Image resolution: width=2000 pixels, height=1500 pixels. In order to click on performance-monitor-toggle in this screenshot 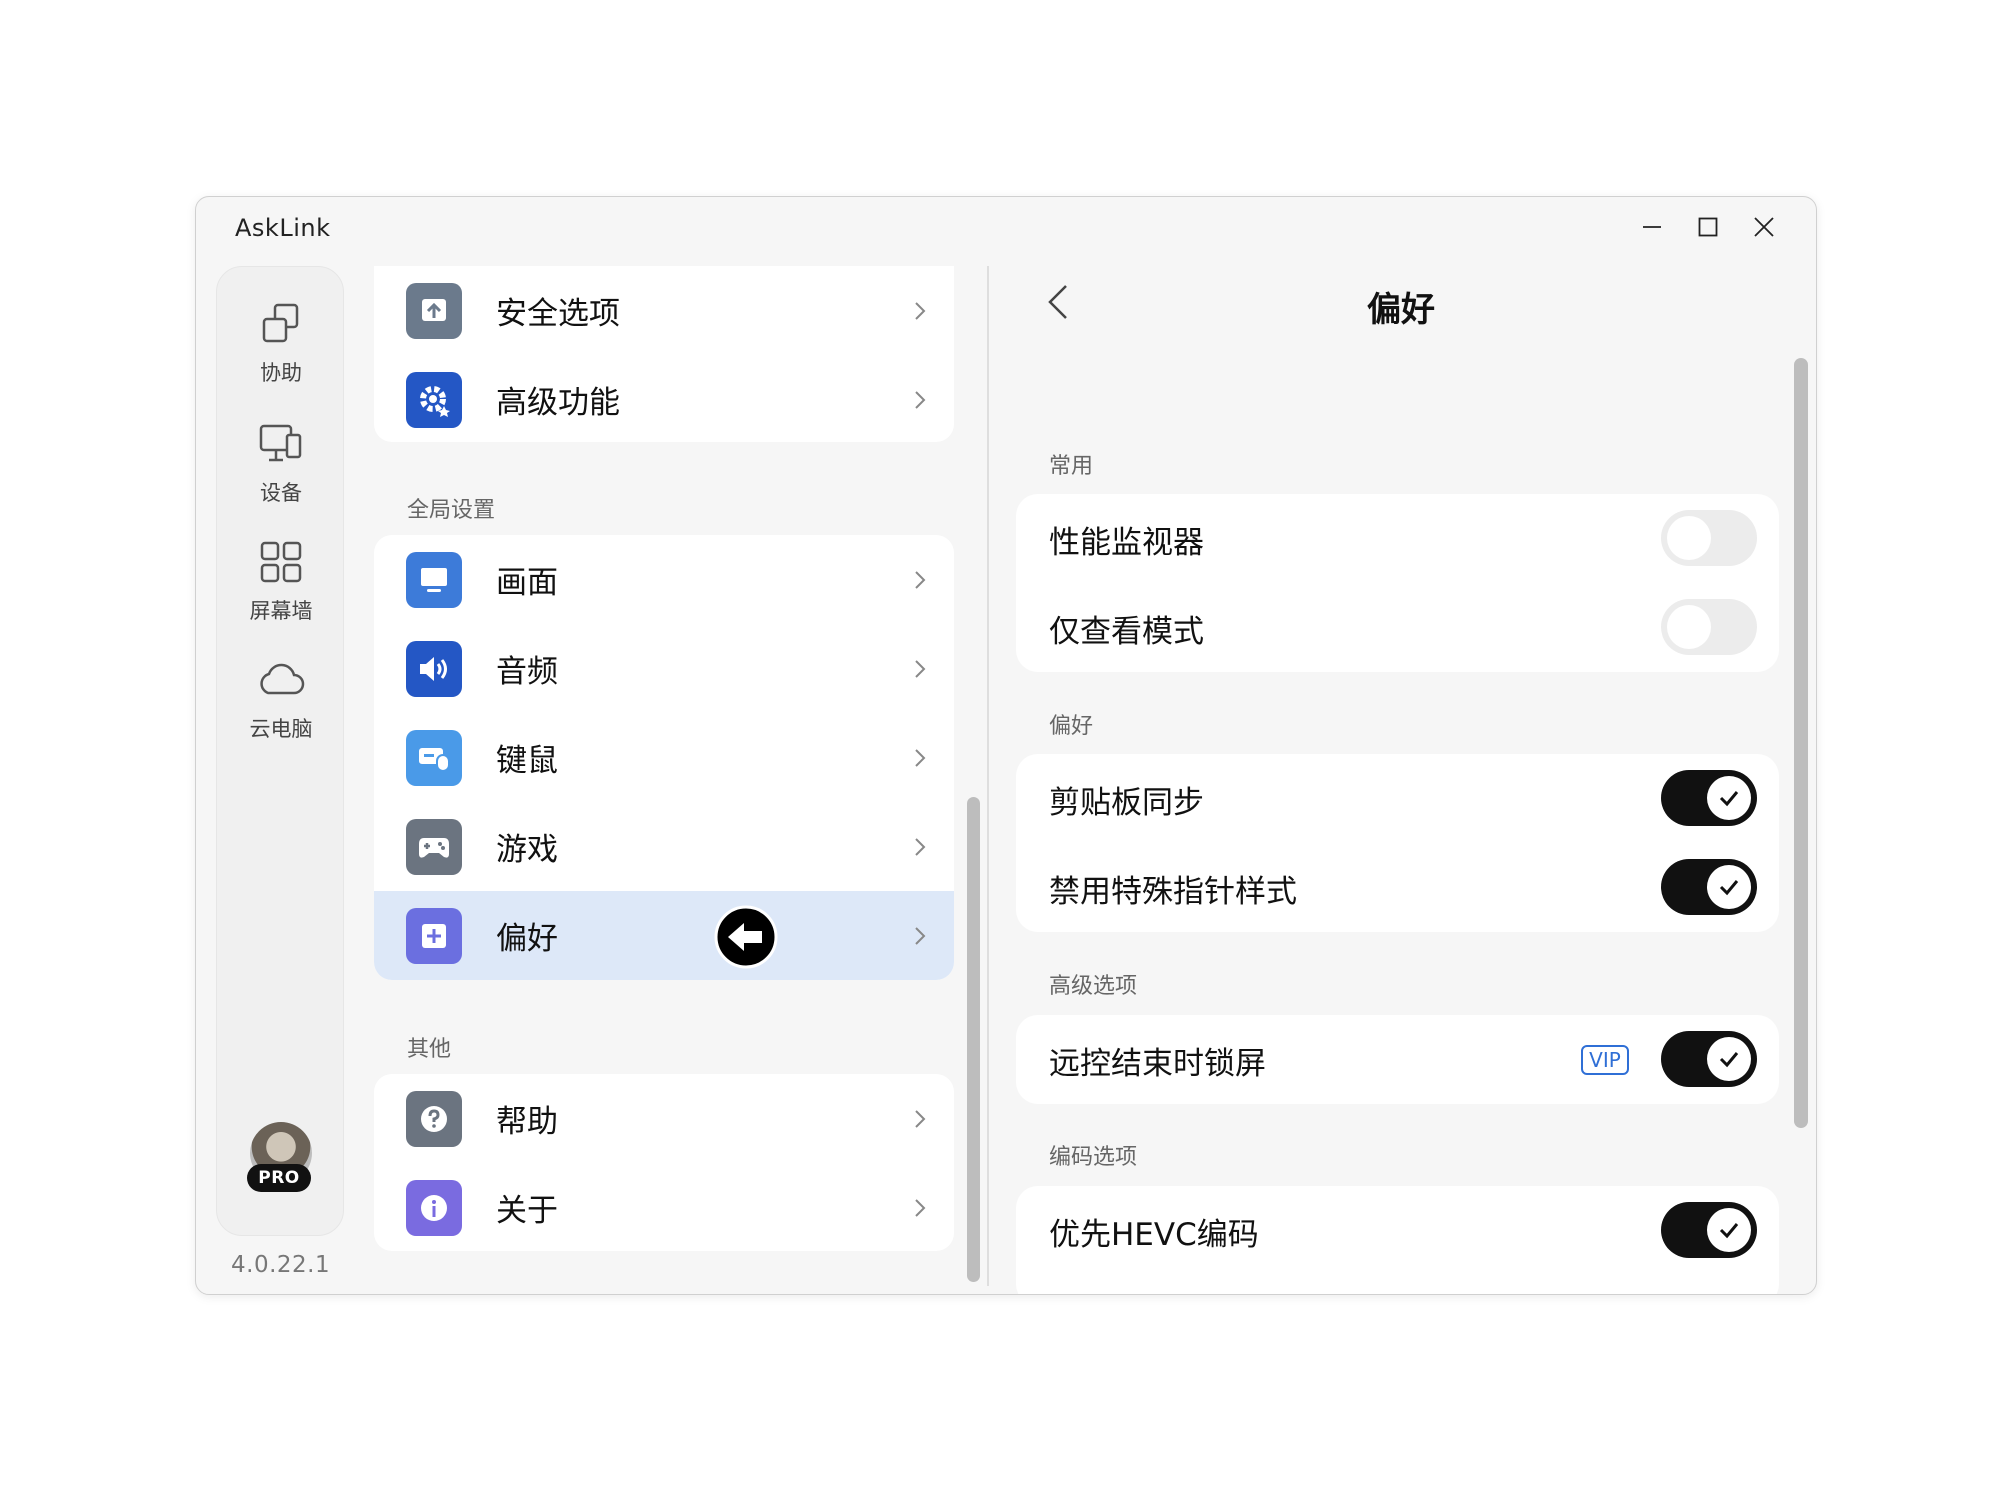, I will do `click(1709, 538)`.